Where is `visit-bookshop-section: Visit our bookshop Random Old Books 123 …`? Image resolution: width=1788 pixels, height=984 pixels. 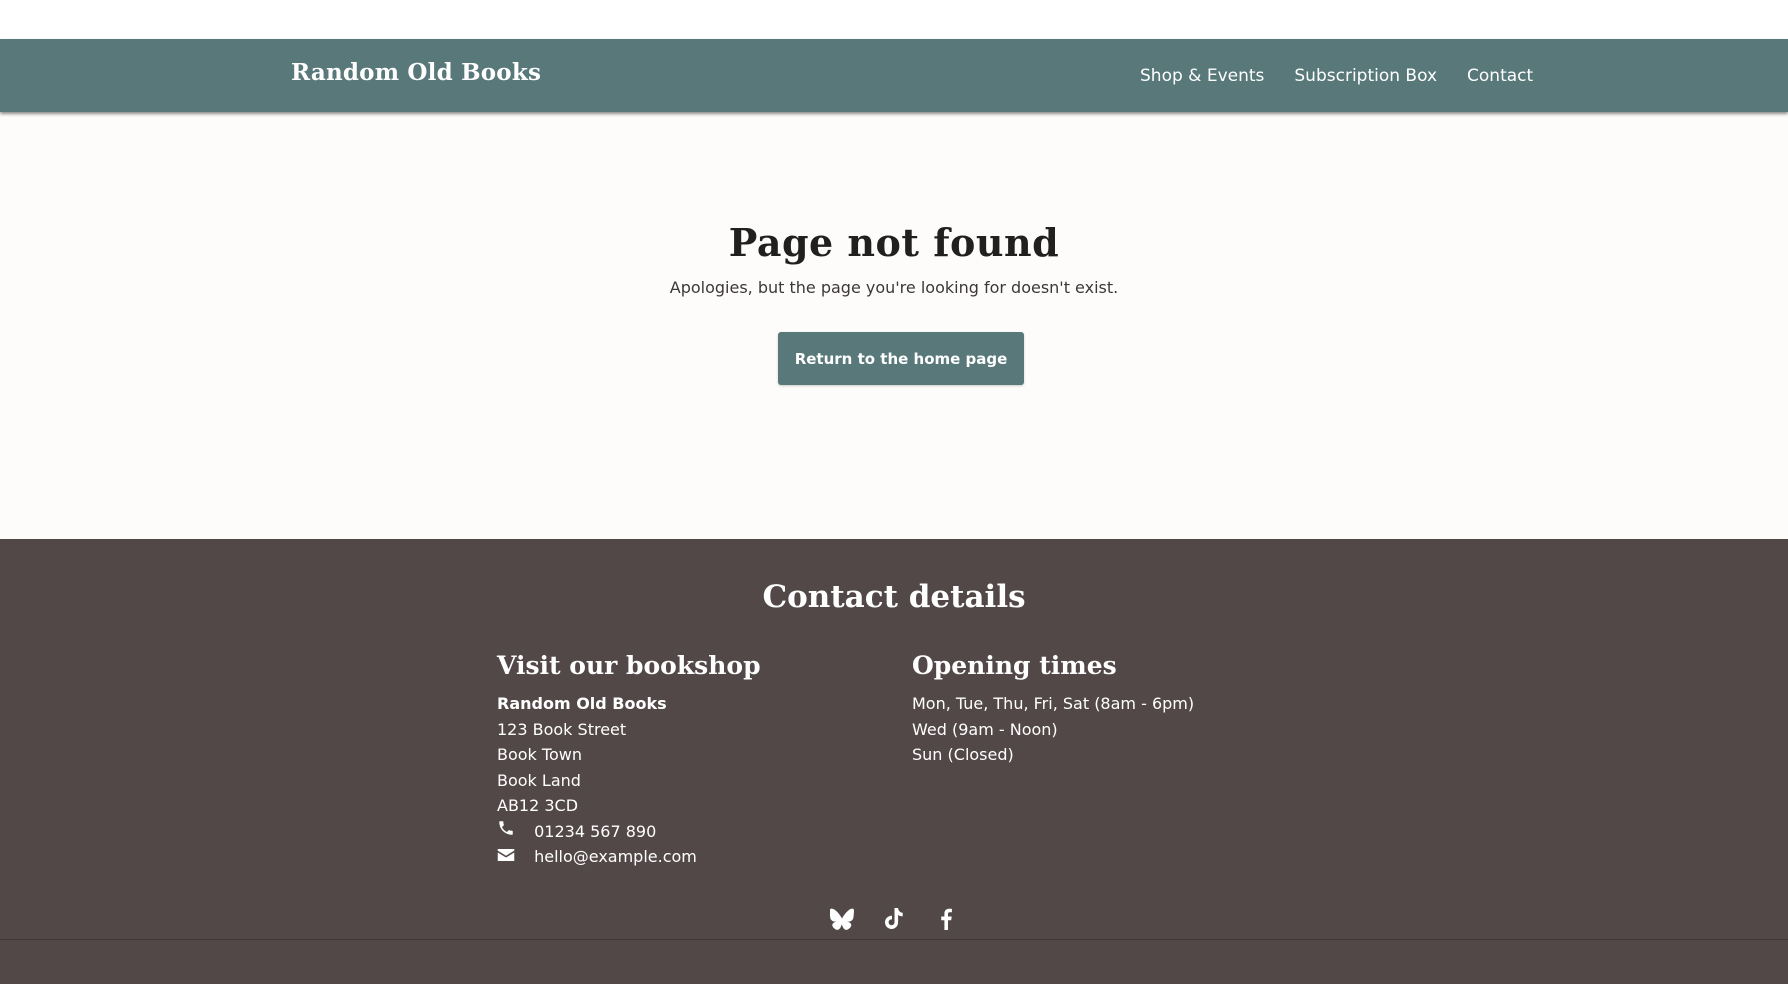
visit-bookshop-section: Visit our bookshop Random Old Books 123 … is located at coordinates (629, 760).